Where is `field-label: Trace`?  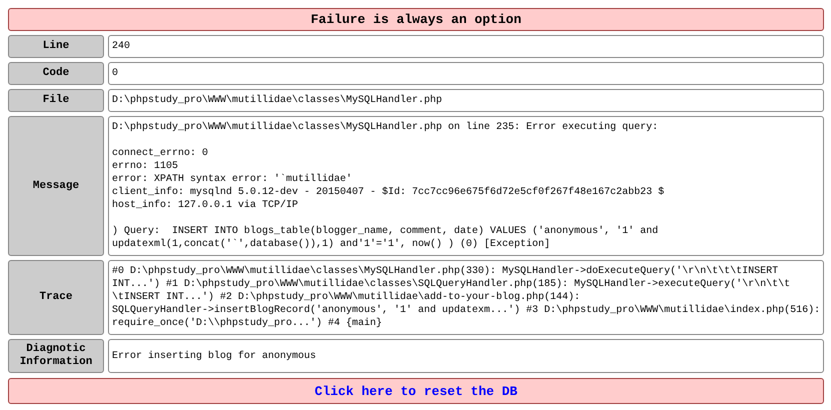
field-label: Trace is located at coordinates (56, 297).